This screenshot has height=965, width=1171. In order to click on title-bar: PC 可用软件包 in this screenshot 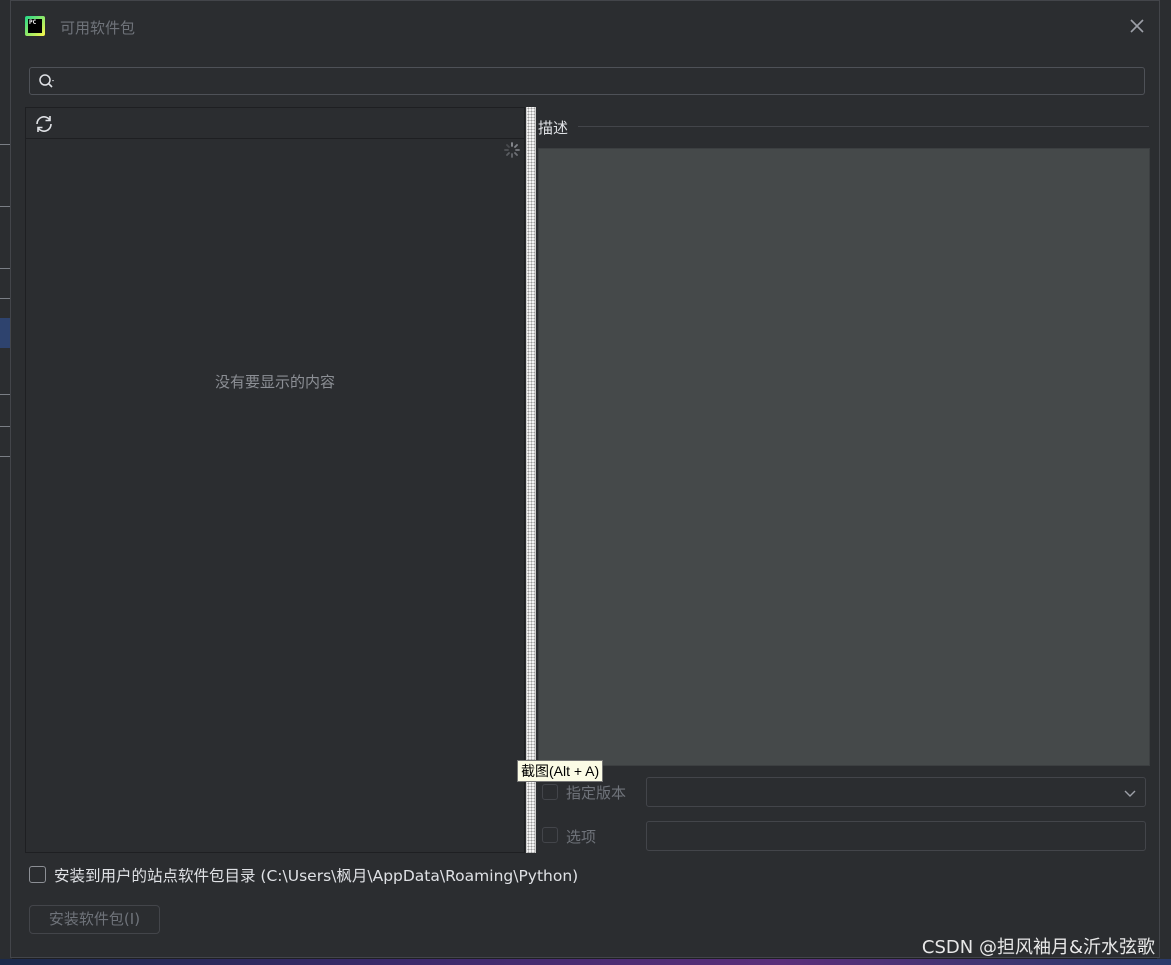, I will do `click(585, 27)`.